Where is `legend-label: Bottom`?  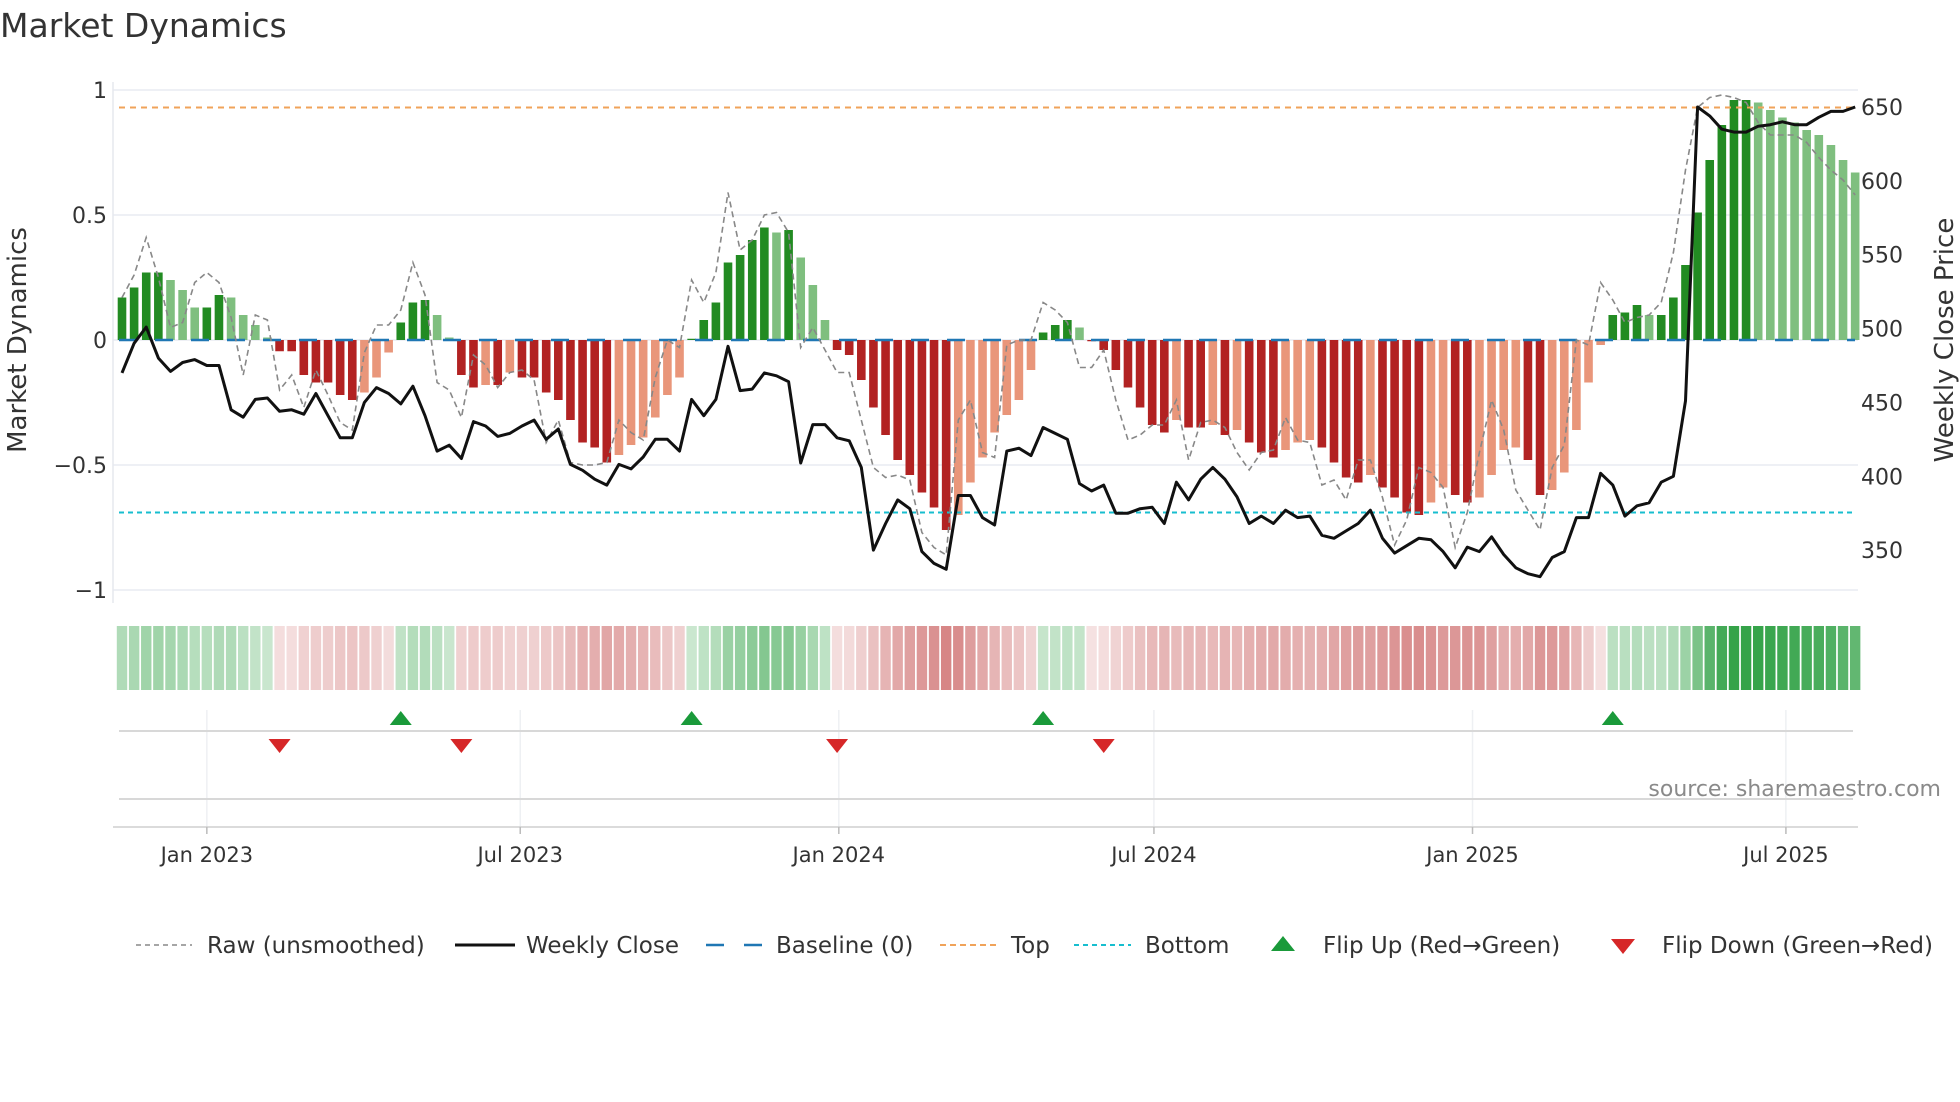 legend-label: Bottom is located at coordinates (1187, 946).